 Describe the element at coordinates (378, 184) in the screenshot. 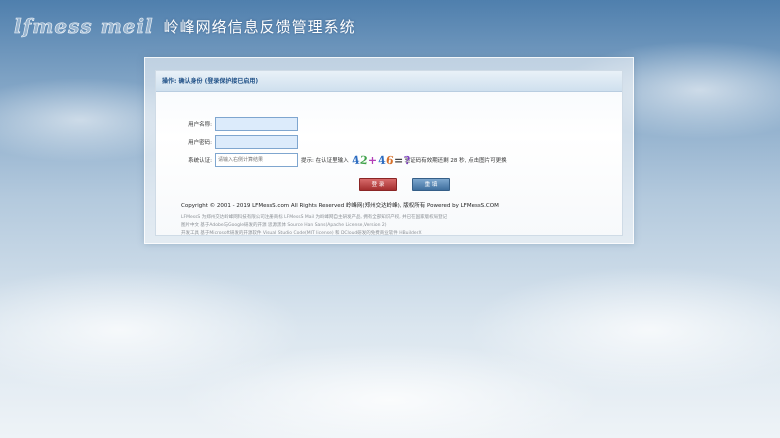

I see `login-button: 登 录` at that location.